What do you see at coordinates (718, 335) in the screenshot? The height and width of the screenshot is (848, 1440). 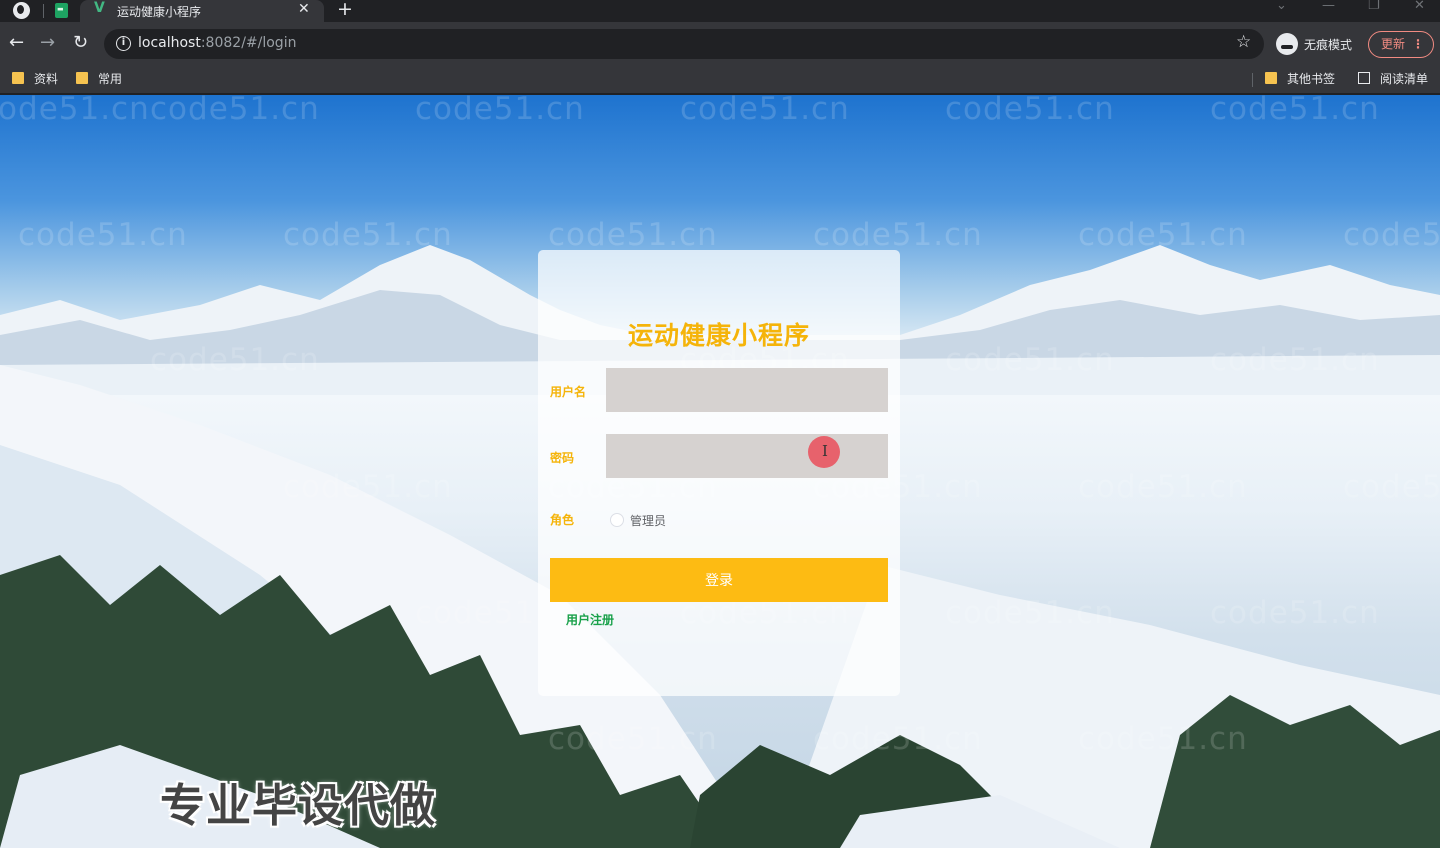 I see `login-title: 运动健康小程序` at bounding box center [718, 335].